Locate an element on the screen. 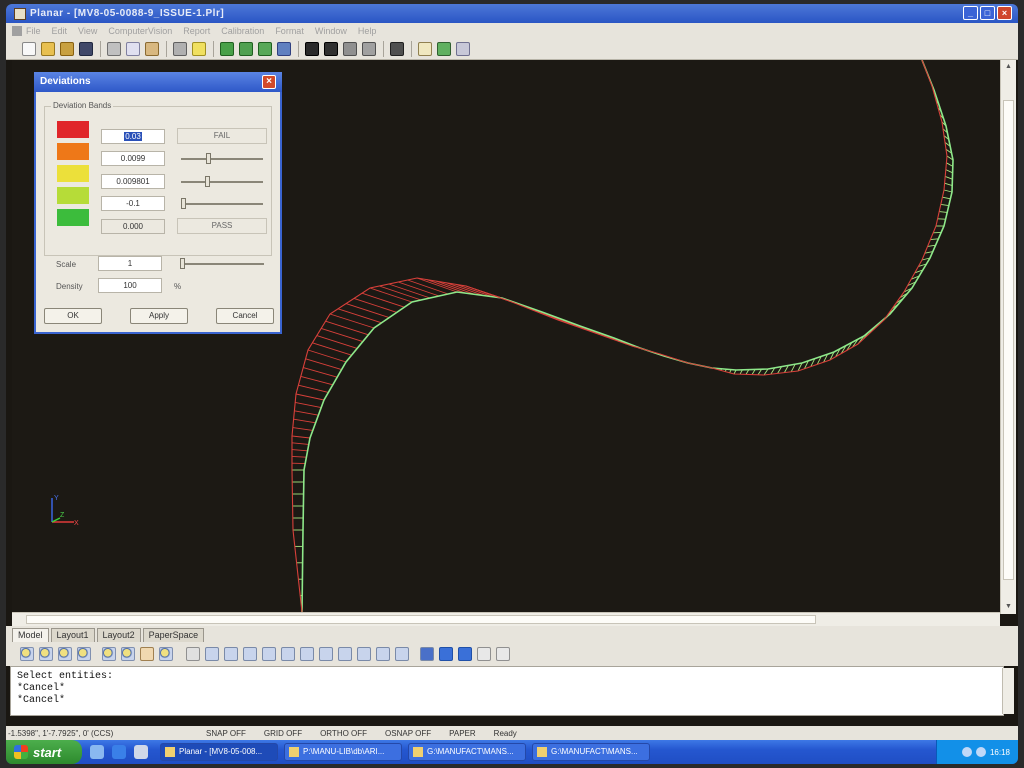  tab-model: Model is located at coordinates (30, 635).